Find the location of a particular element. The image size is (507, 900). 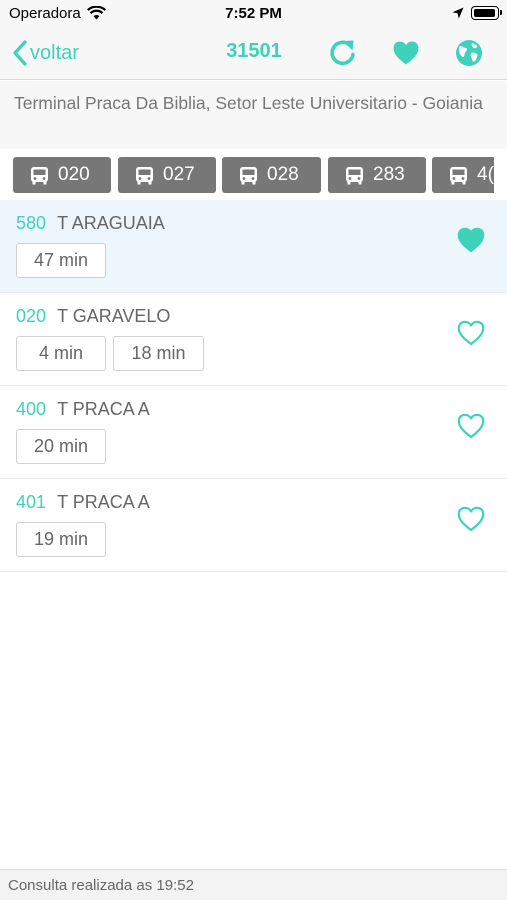

line-number: 401 is located at coordinates (31, 502).